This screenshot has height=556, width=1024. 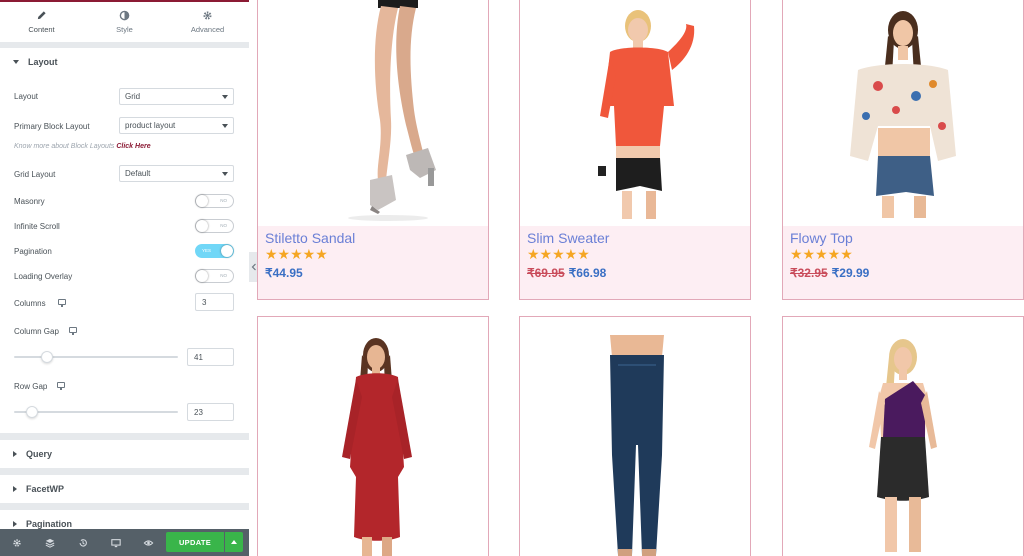 What do you see at coordinates (32, 412) in the screenshot?
I see `row-gap-slider-handle` at bounding box center [32, 412].